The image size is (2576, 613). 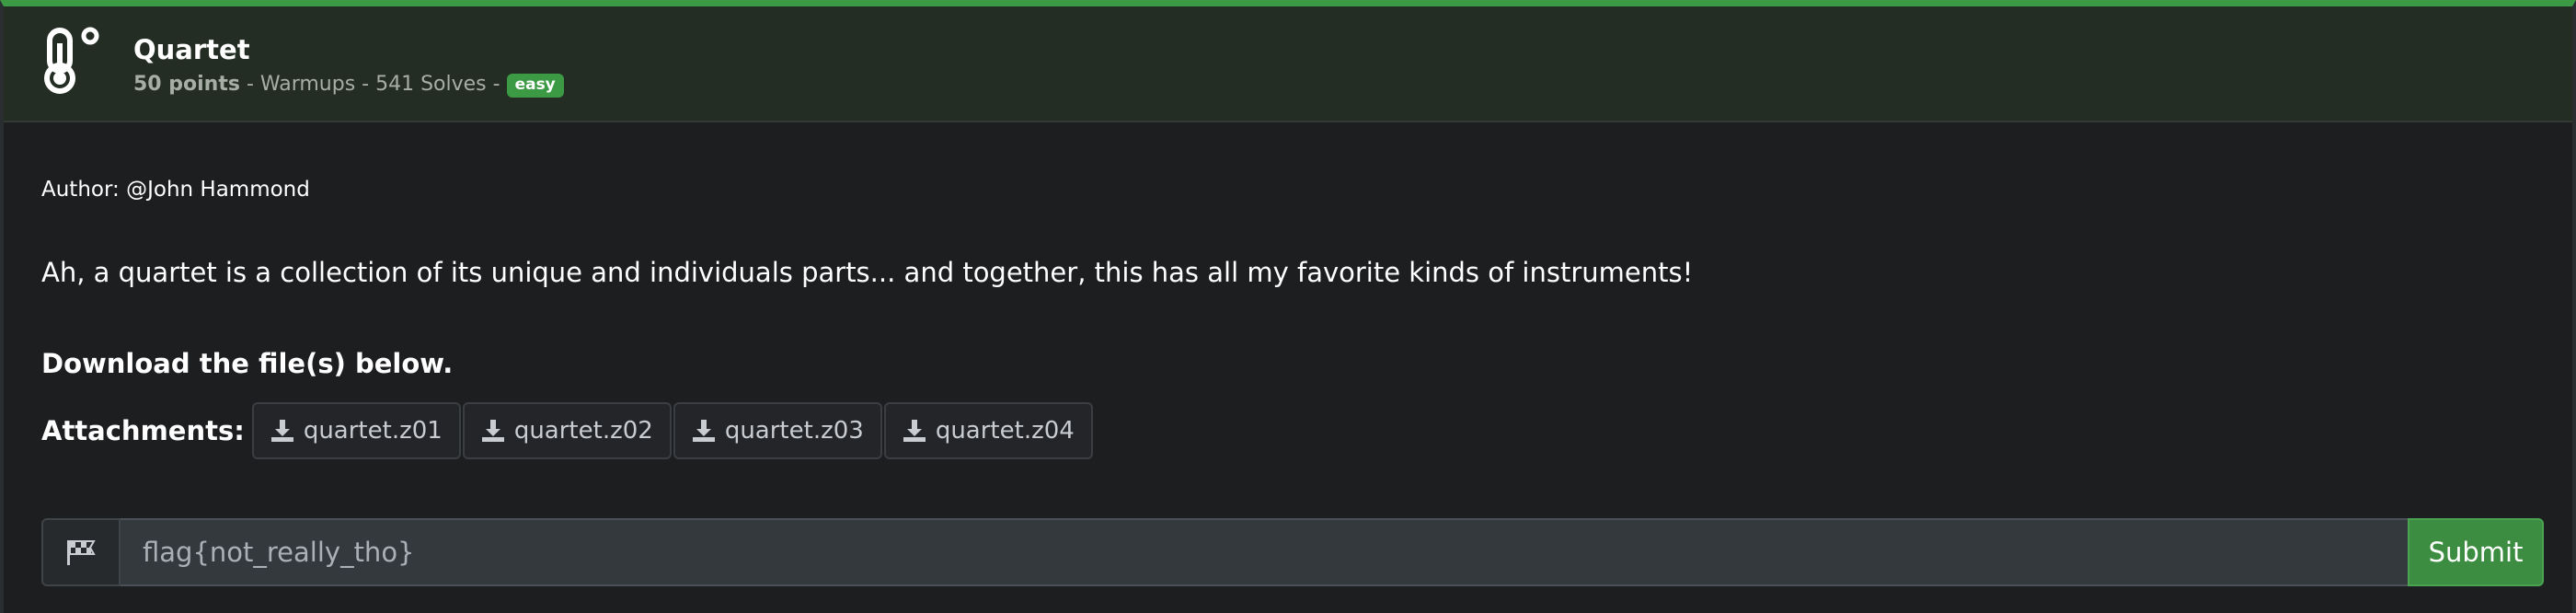 I want to click on attachment-name: quartet.z02, so click(x=583, y=431).